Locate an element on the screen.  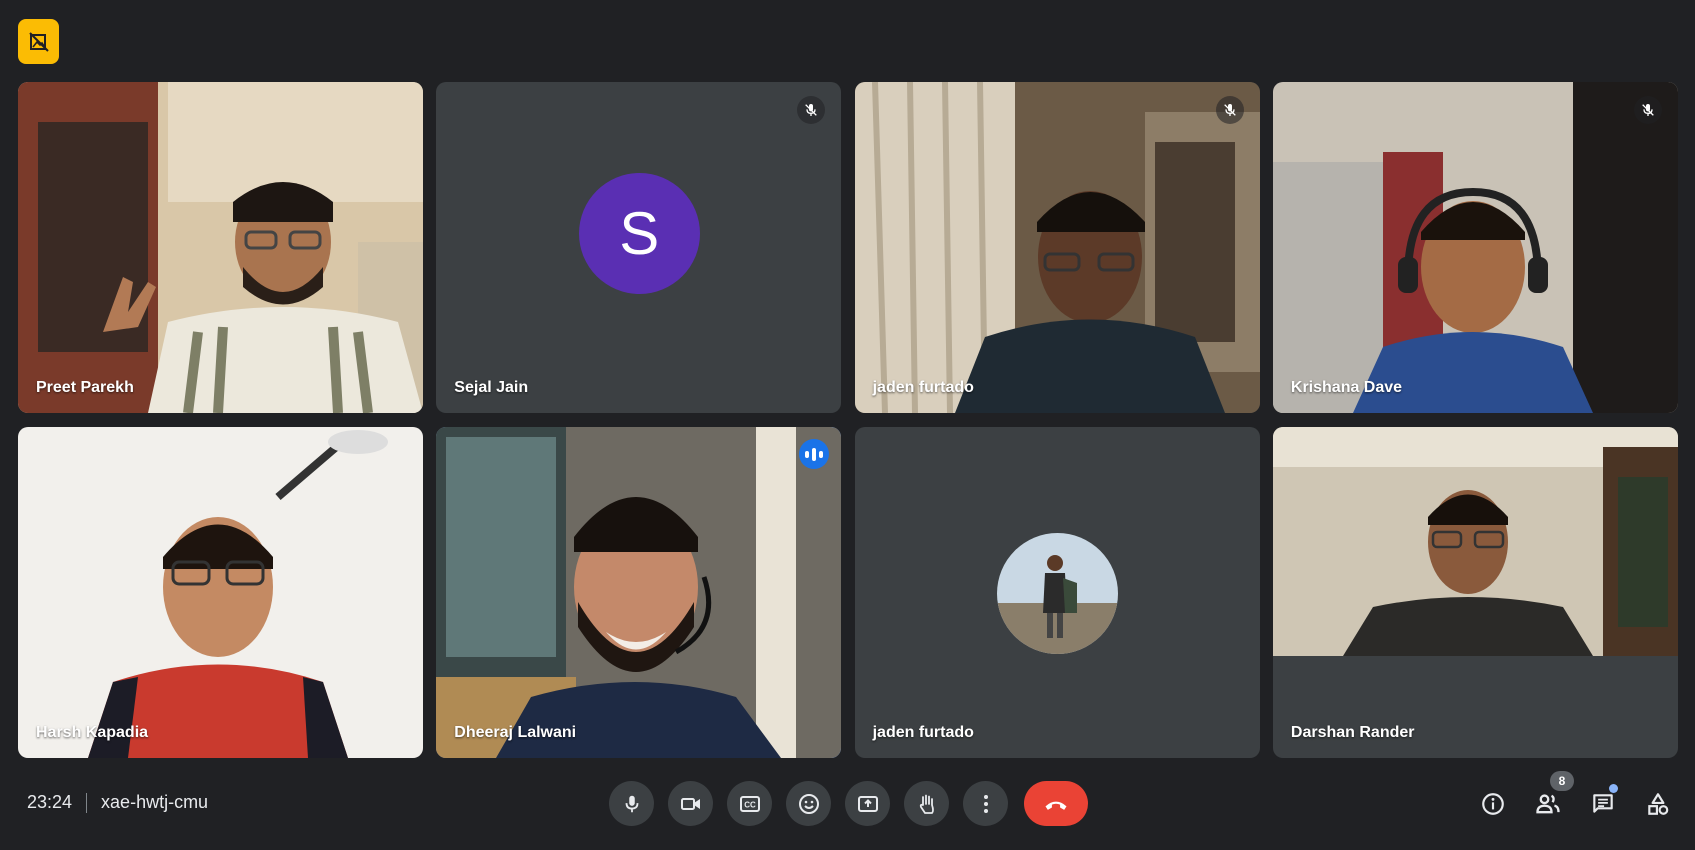
present-screen-button is located at coordinates (867, 803).